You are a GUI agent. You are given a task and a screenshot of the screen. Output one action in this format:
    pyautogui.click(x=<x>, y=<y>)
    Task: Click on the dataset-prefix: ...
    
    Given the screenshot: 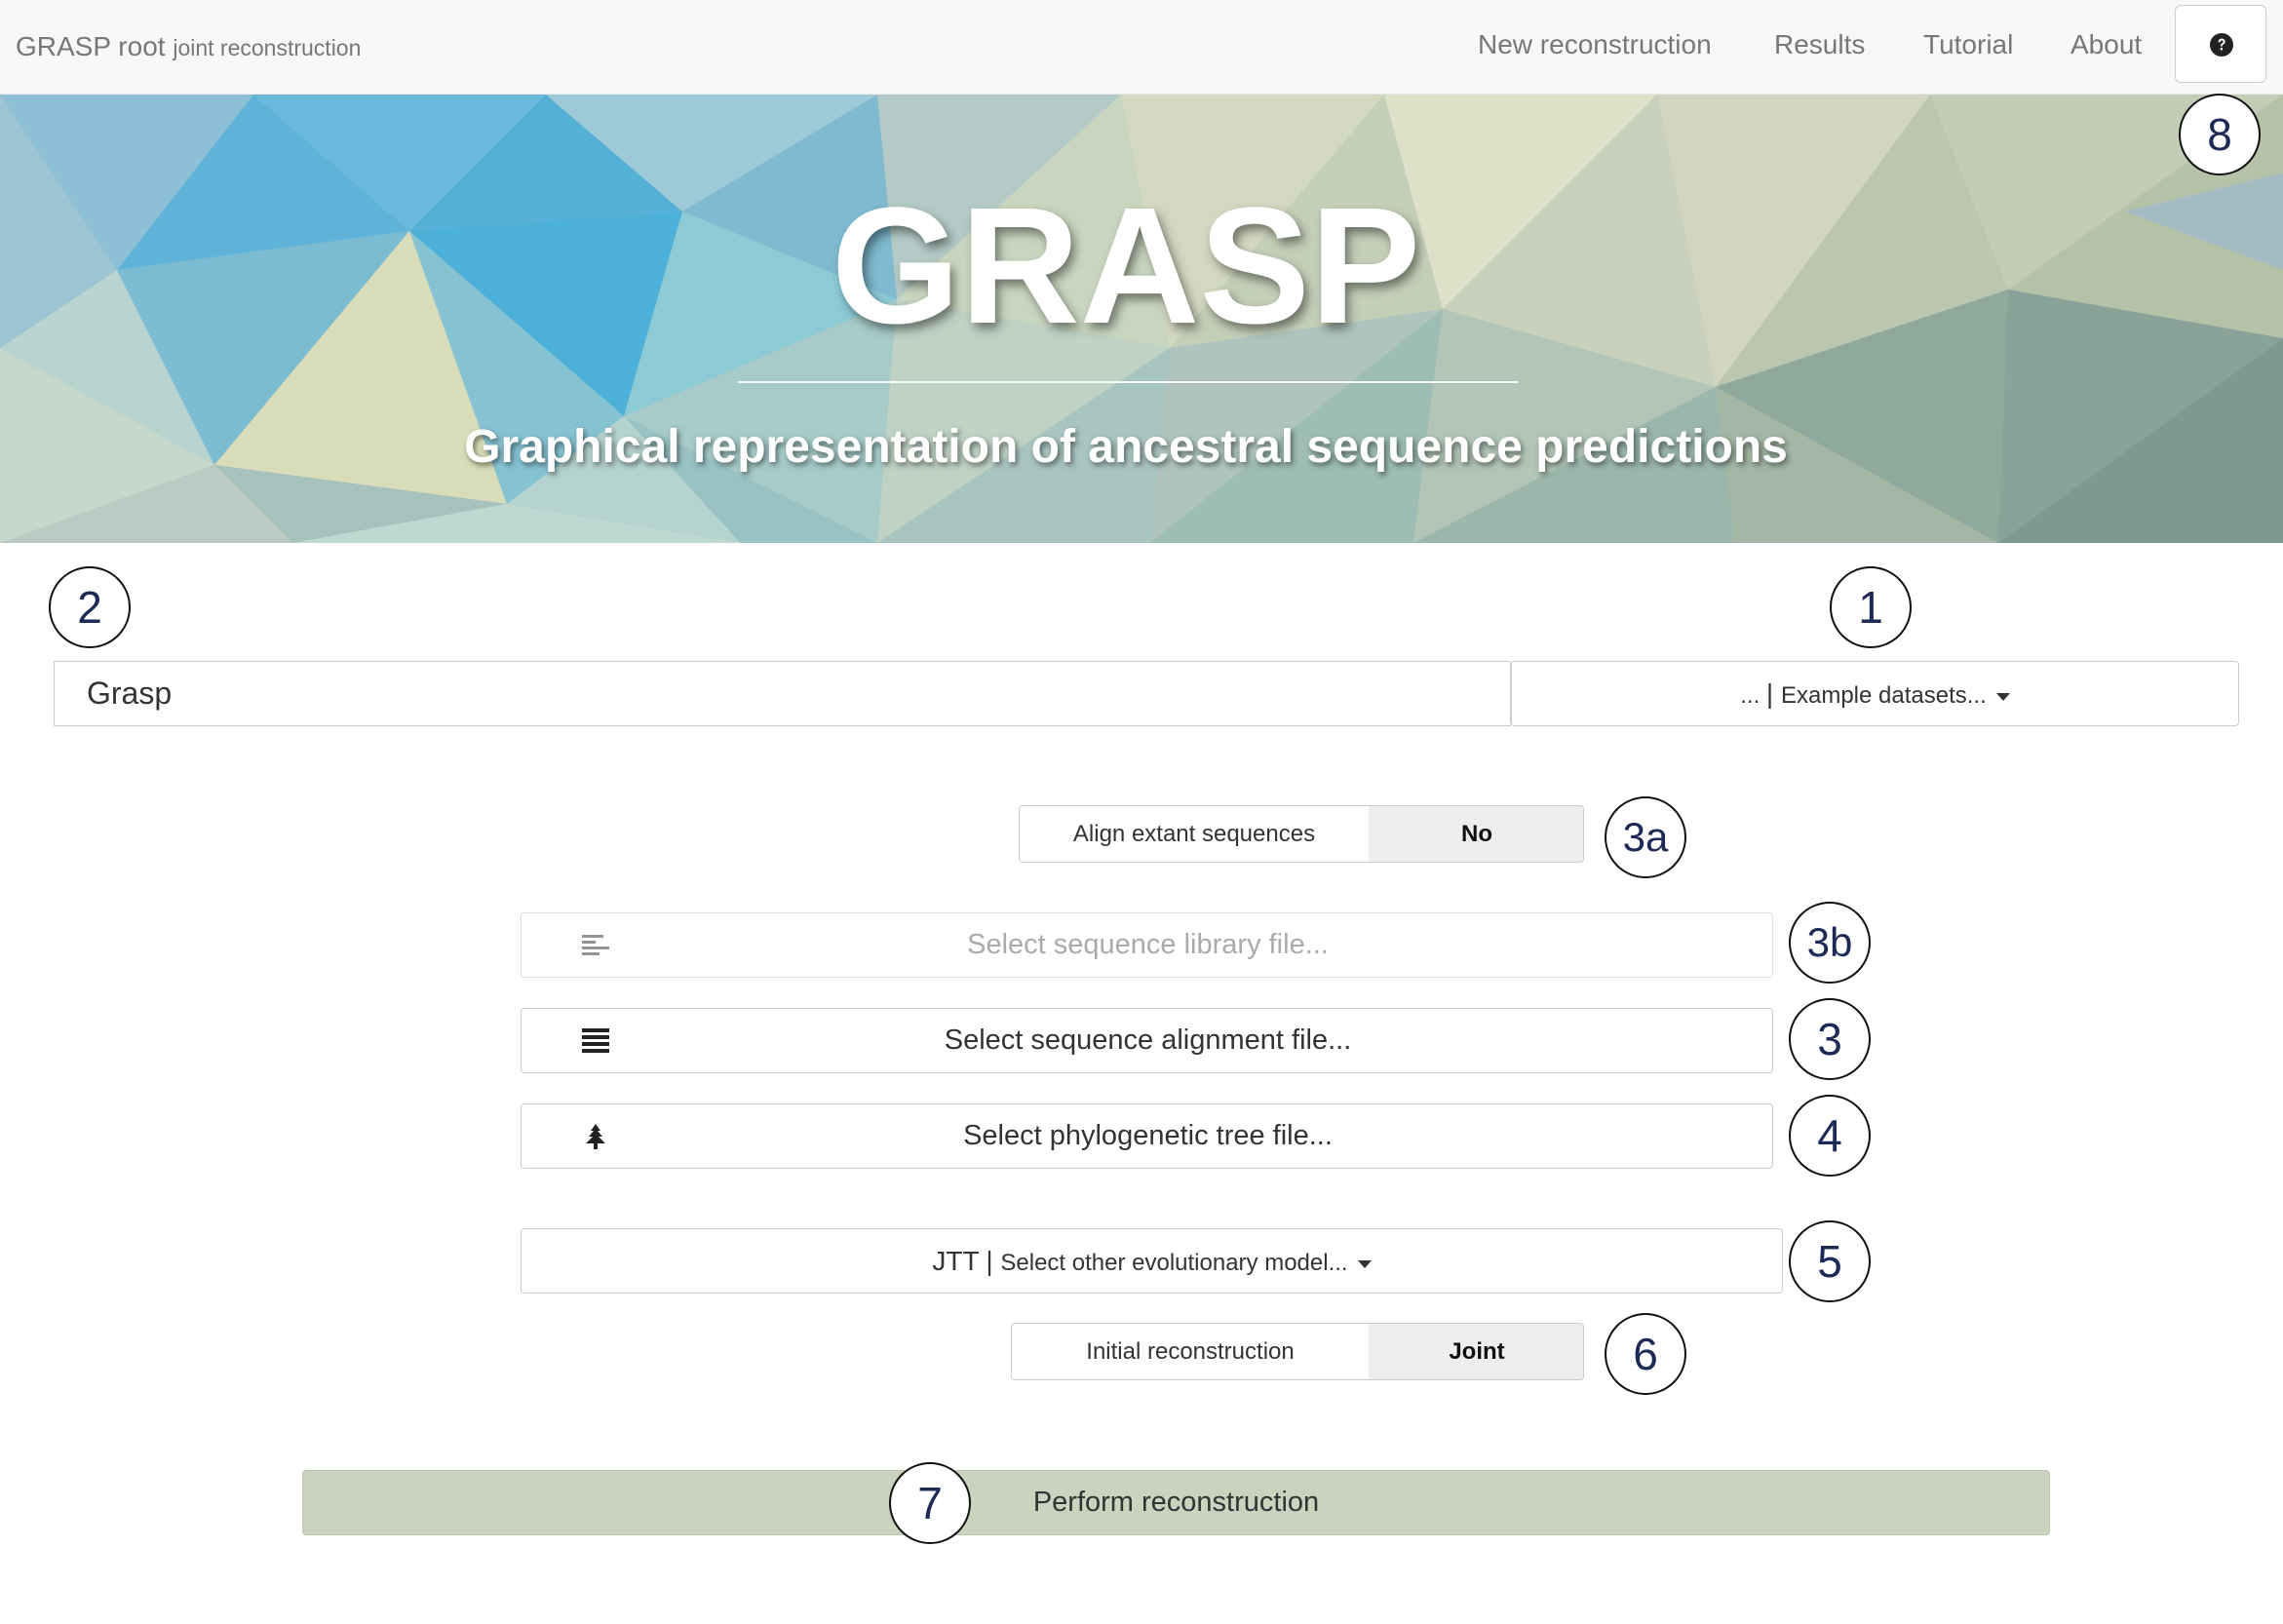 What is the action you would take?
    pyautogui.click(x=1750, y=696)
    